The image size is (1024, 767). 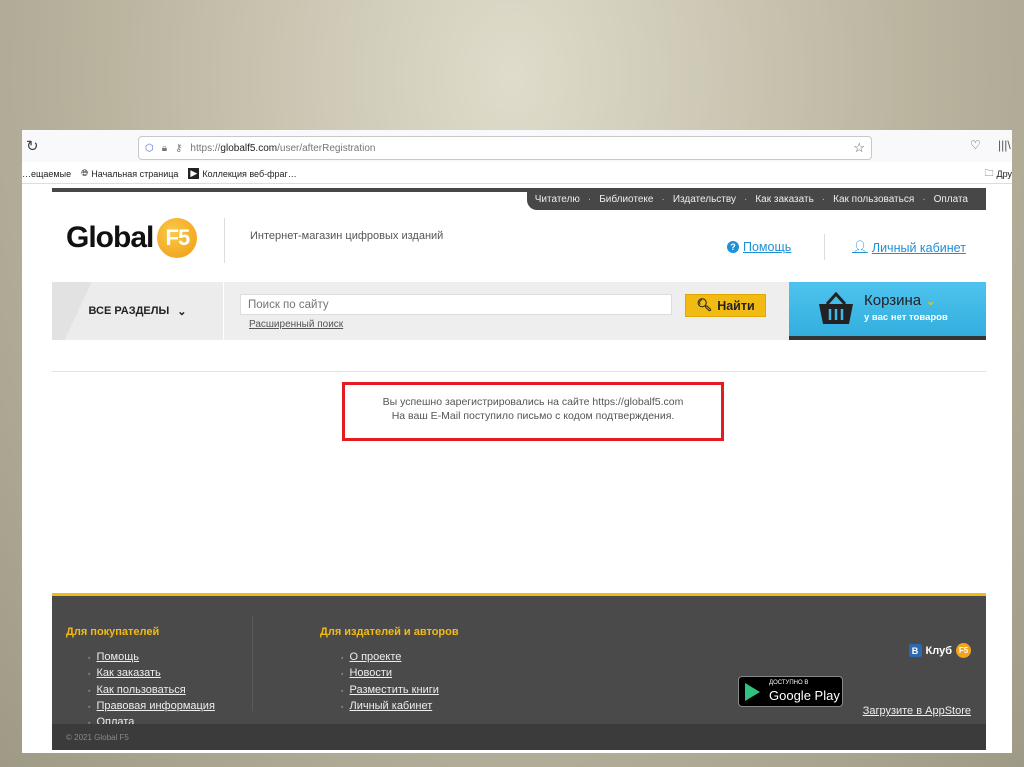 What do you see at coordinates (389, 691) in the screenshot?
I see `footer-link-place-books: Разместить книги` at bounding box center [389, 691].